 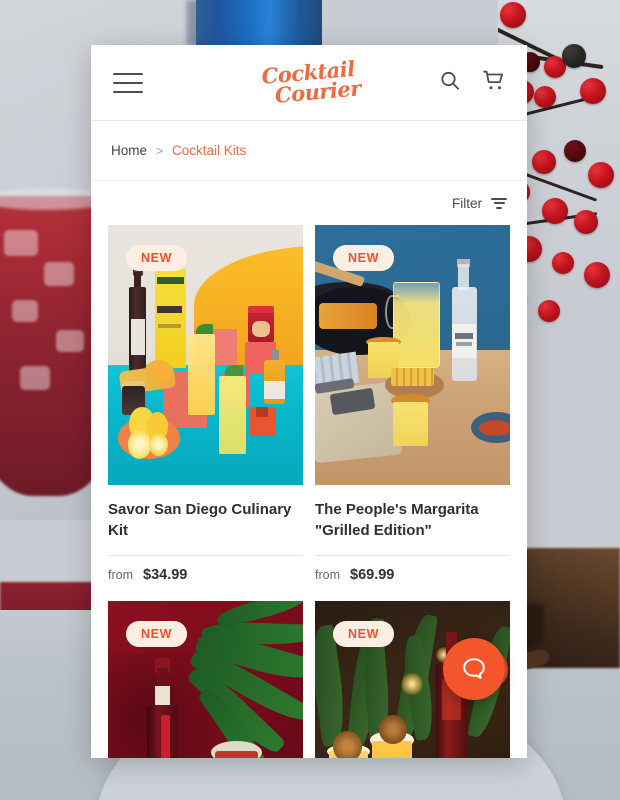 I want to click on shopping-cart-icon, so click(x=494, y=82).